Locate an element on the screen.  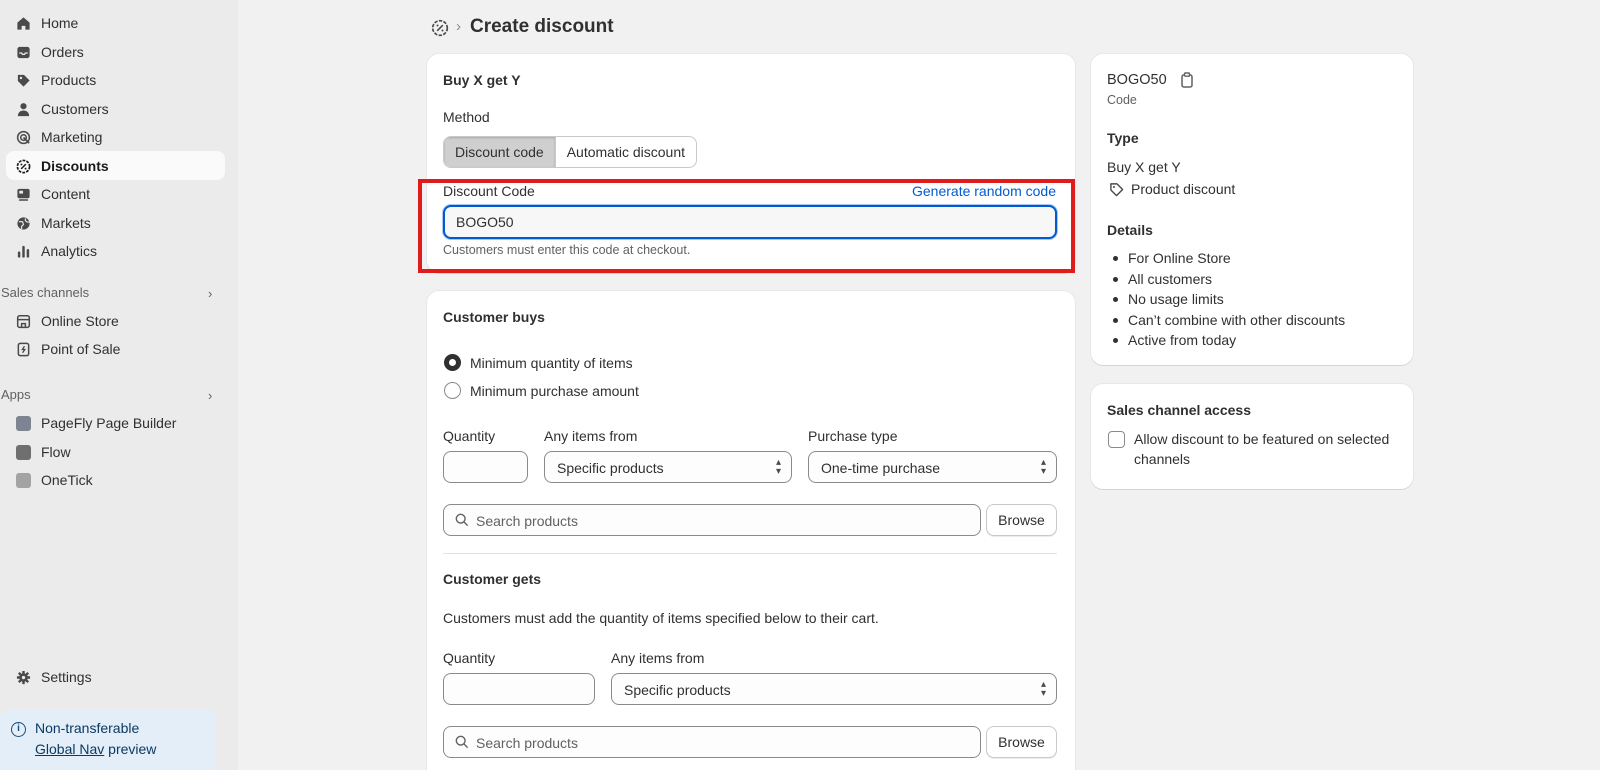
details-item: For Online Store is located at coordinates (1225, 258).